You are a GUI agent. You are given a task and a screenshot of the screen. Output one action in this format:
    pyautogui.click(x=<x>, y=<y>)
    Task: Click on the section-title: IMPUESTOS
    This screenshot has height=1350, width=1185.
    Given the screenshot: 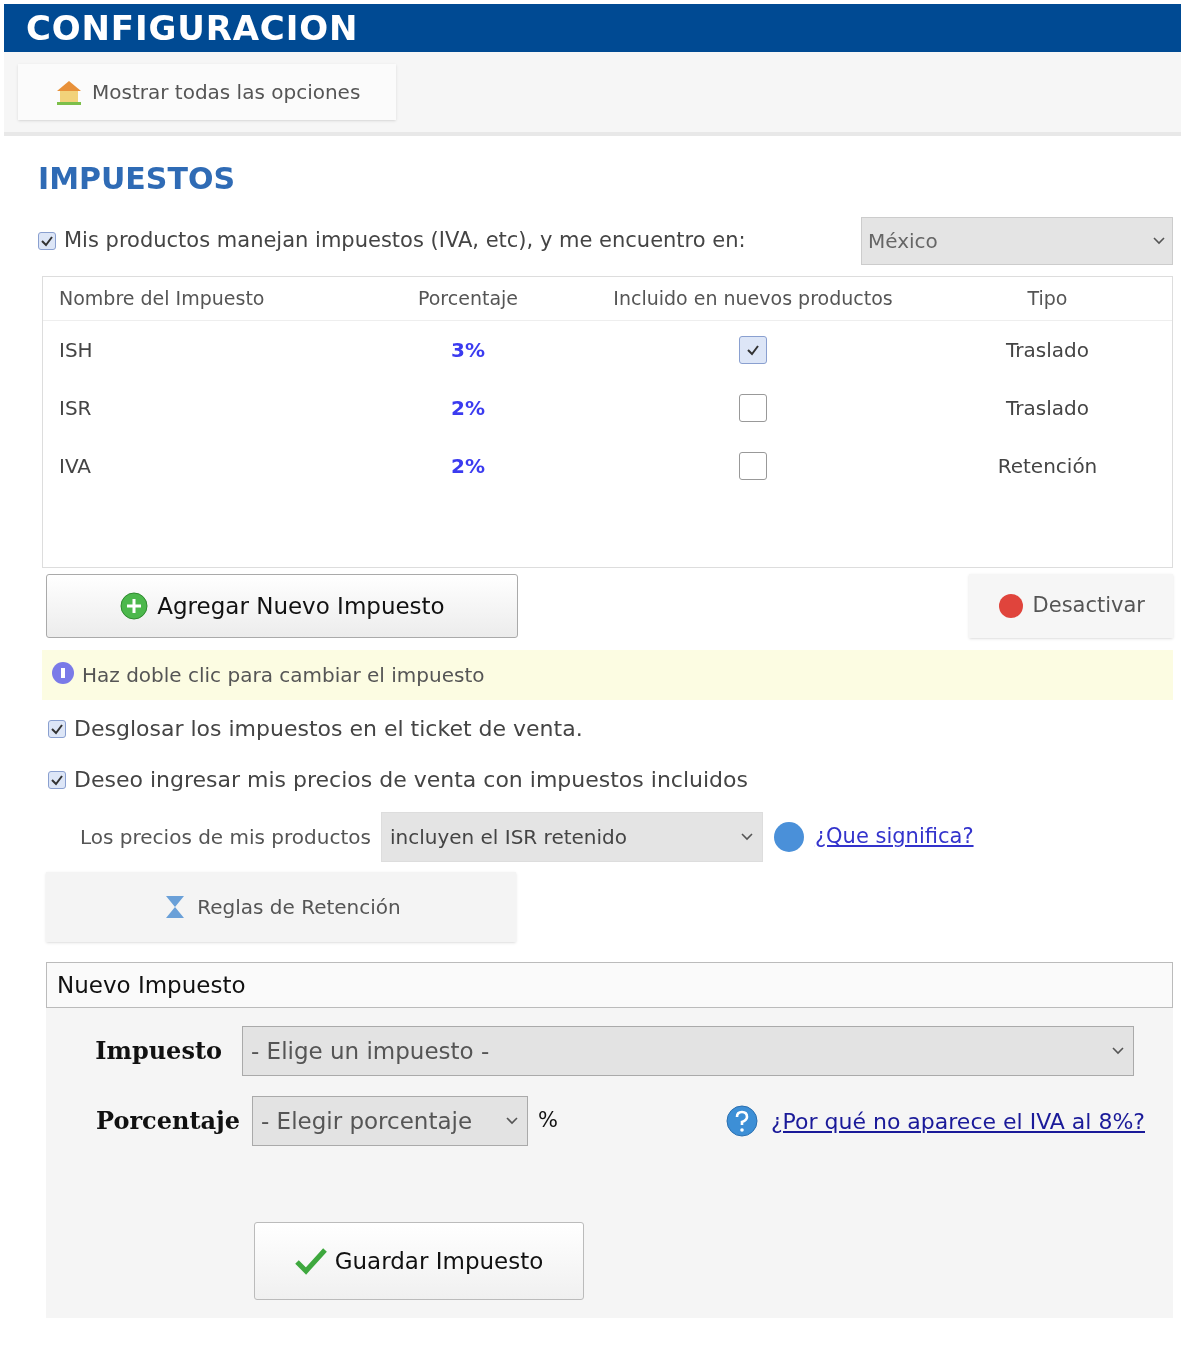 What is the action you would take?
    pyautogui.click(x=137, y=179)
    